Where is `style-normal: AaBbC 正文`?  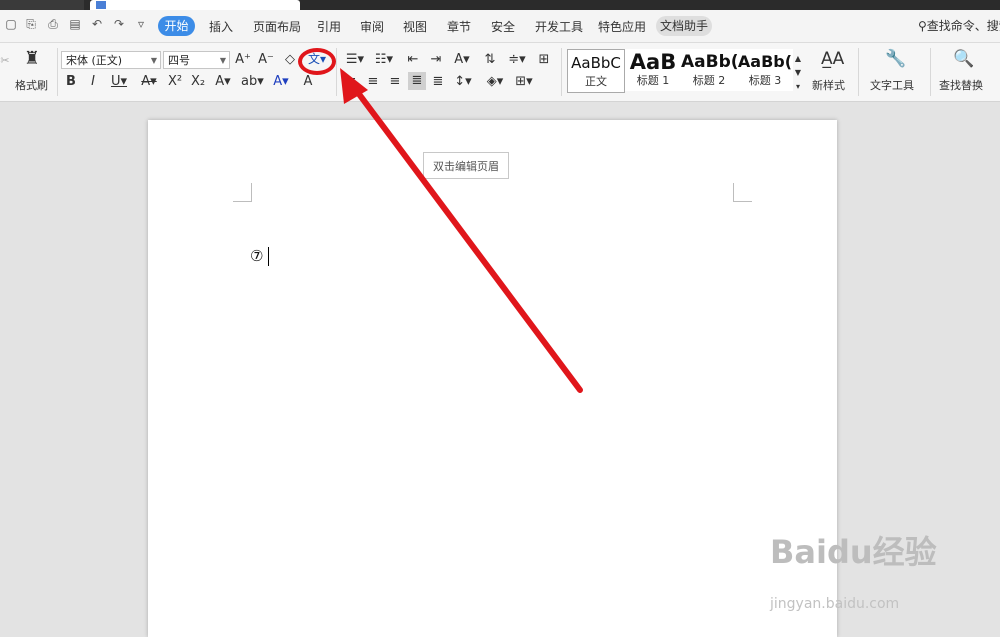 style-normal: AaBbC 正文 is located at coordinates (596, 71).